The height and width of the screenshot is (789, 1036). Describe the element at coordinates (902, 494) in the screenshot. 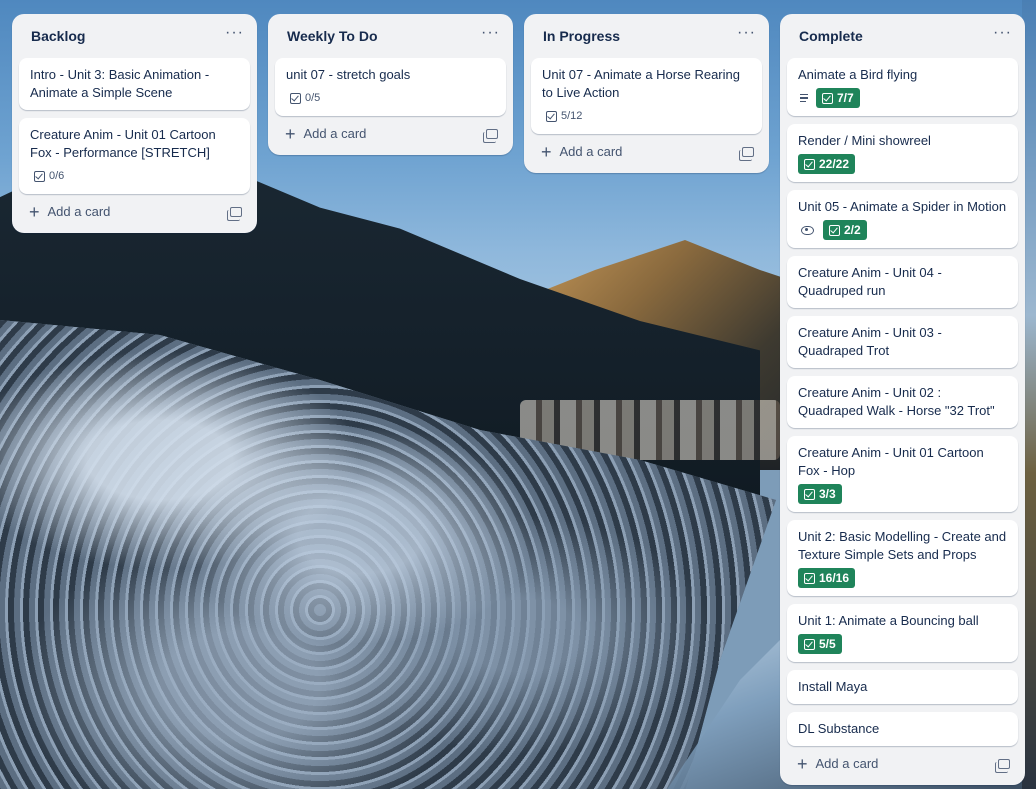

I see `card-badges: 3/3` at that location.